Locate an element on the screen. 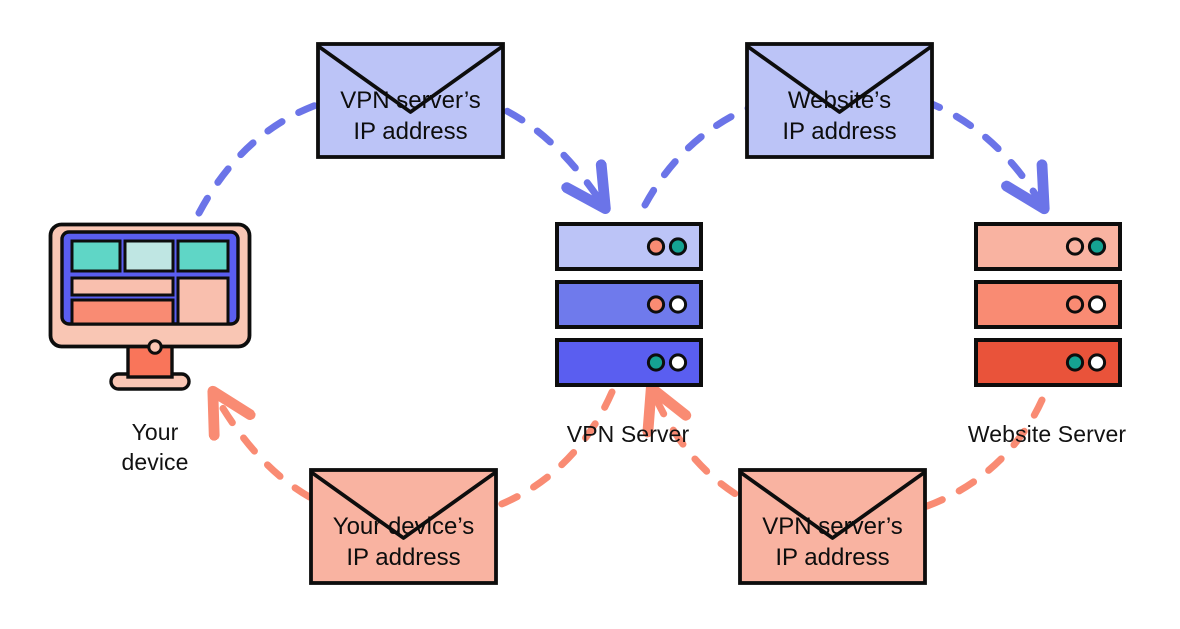 This screenshot has height=629, width=1180. envelope-top-right-label: Website’s IP address is located at coordinates (839, 116).